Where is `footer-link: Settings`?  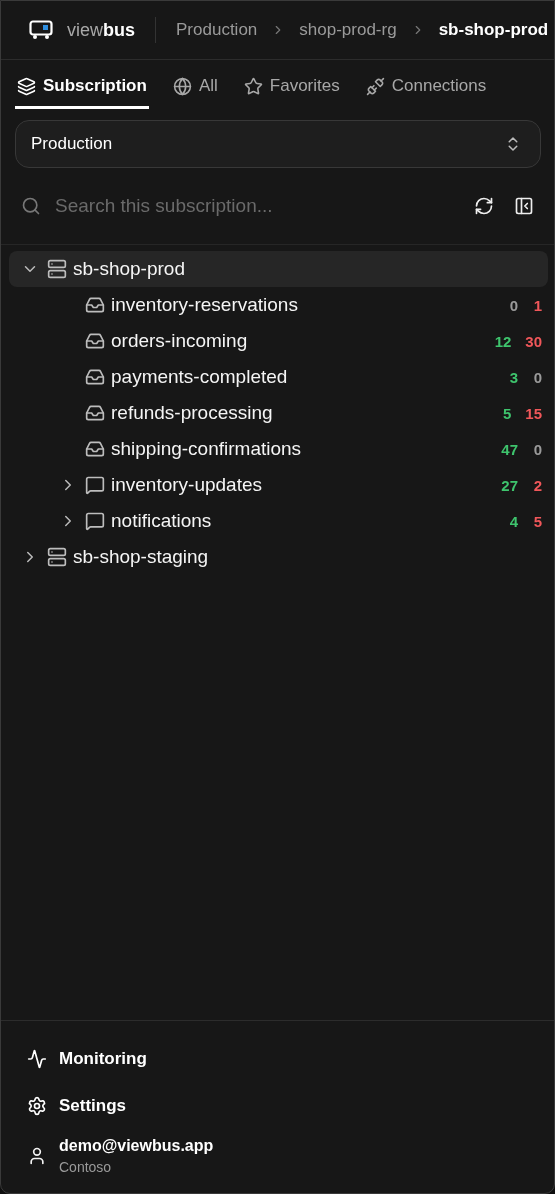 footer-link: Settings is located at coordinates (290, 1105).